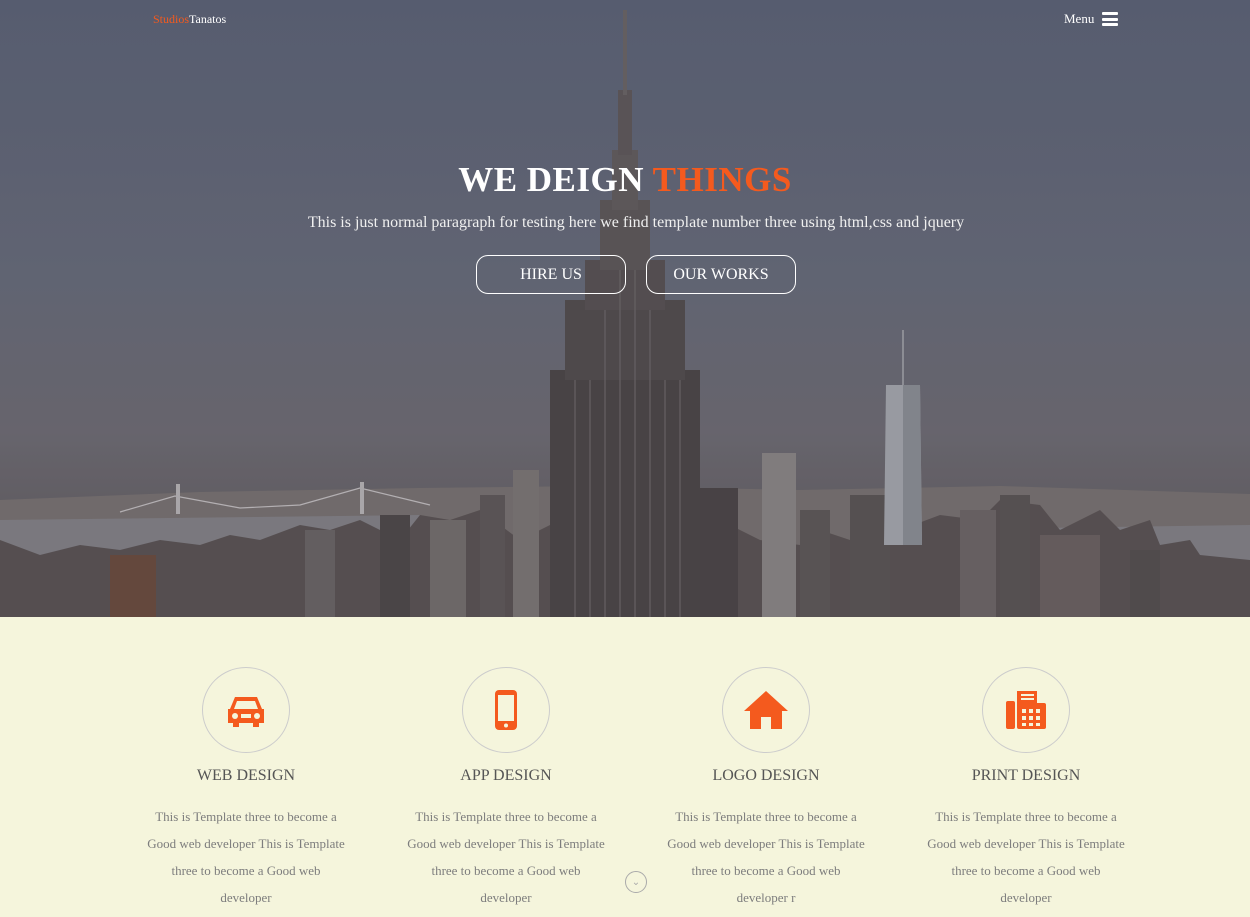  I want to click on brand-logo: StudiosTanatos, so click(189, 19).